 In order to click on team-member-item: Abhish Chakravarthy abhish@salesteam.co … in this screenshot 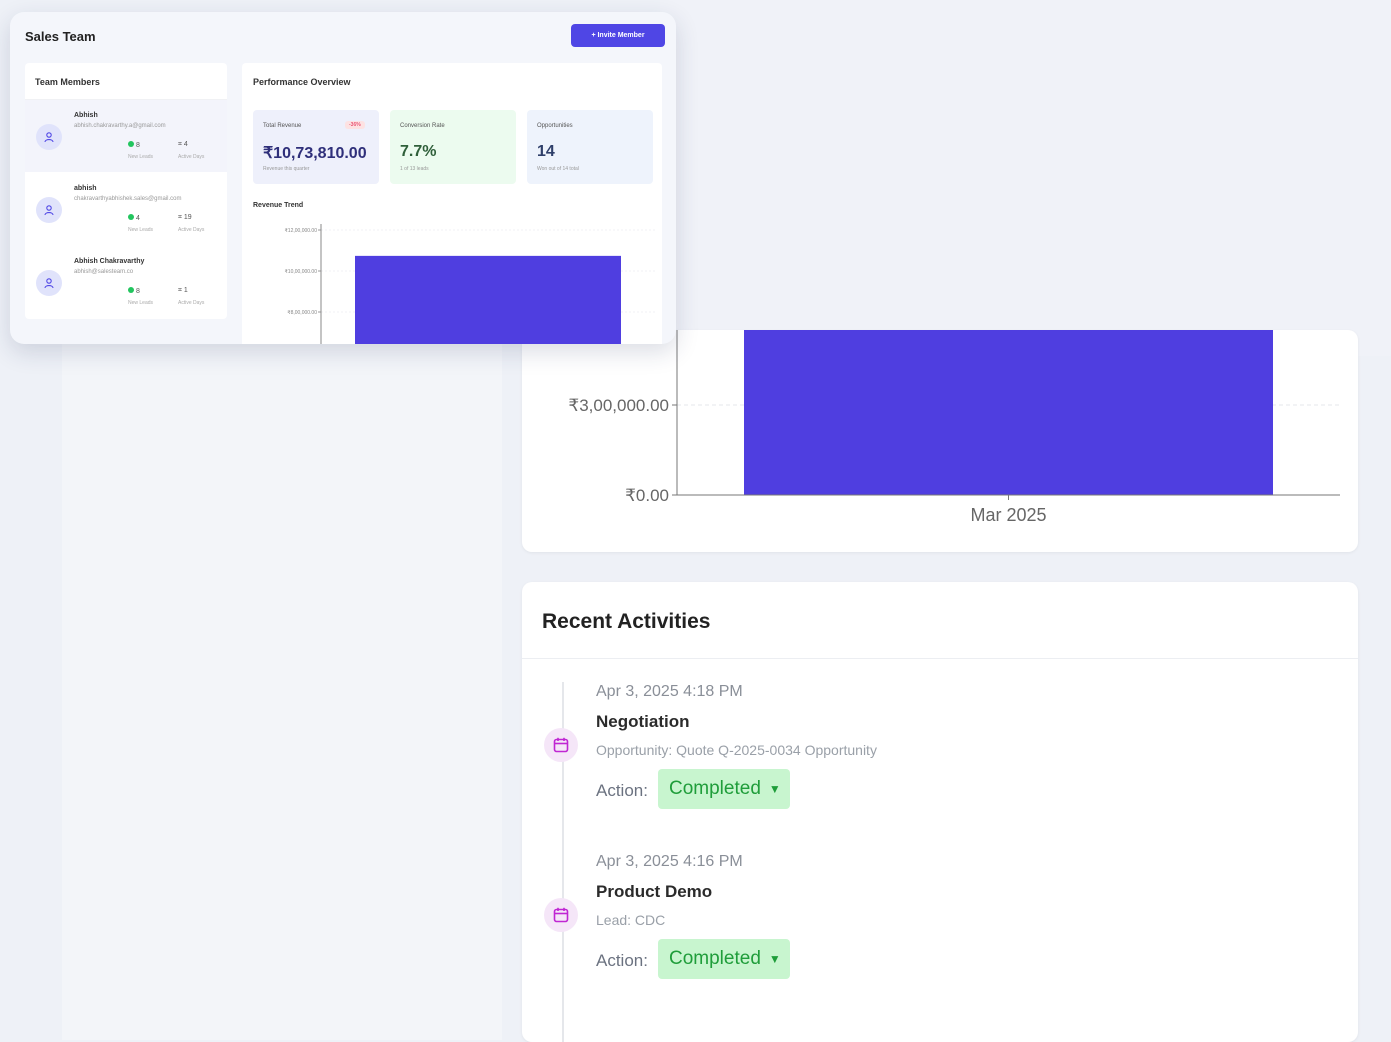, I will do `click(126, 282)`.